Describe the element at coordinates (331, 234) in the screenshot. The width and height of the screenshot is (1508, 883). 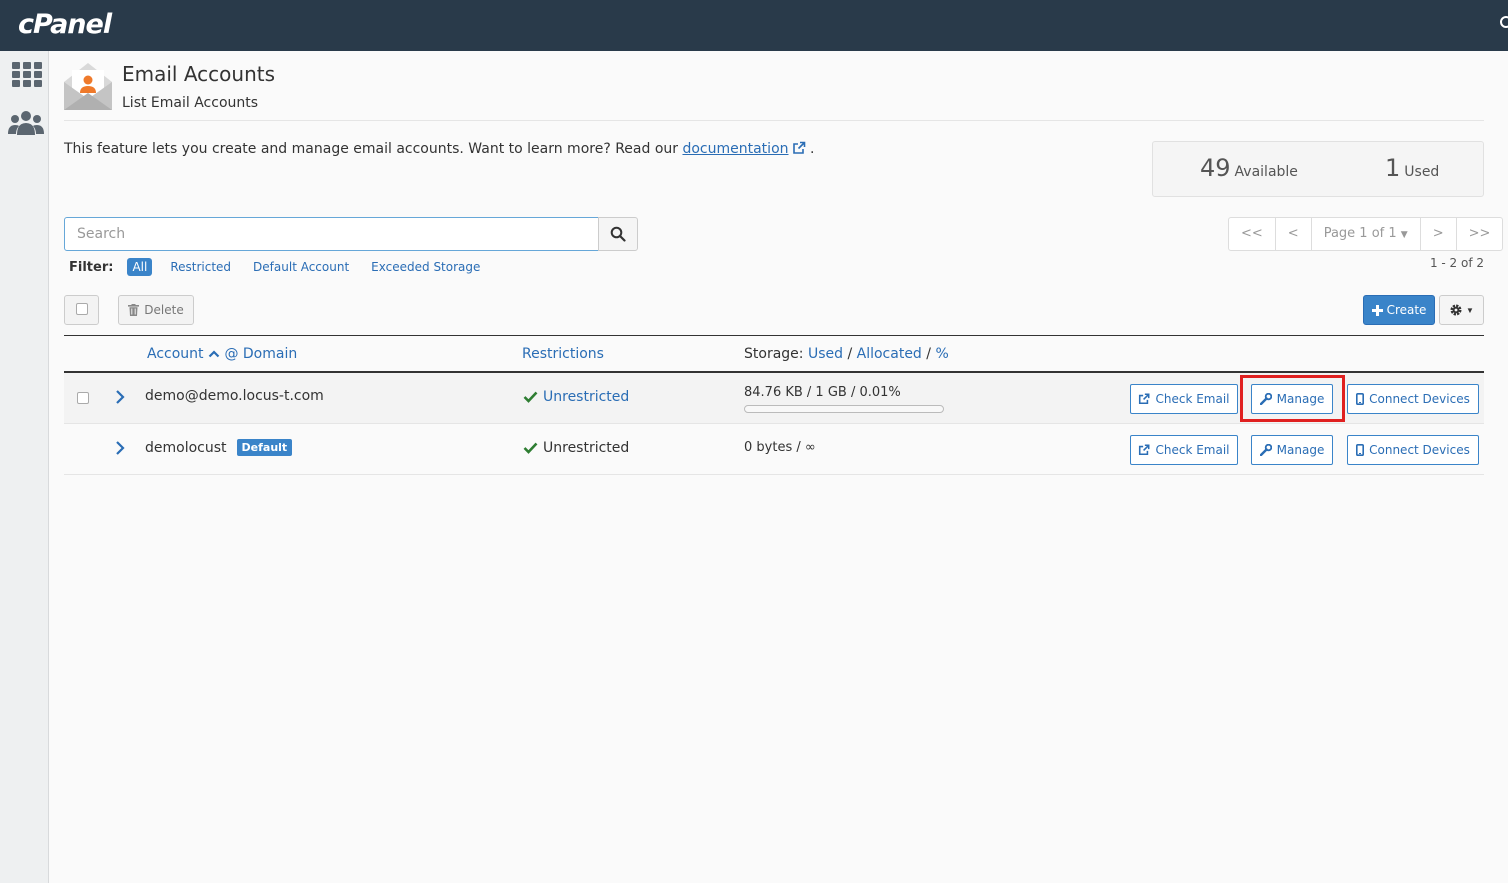
I see `search-input` at that location.